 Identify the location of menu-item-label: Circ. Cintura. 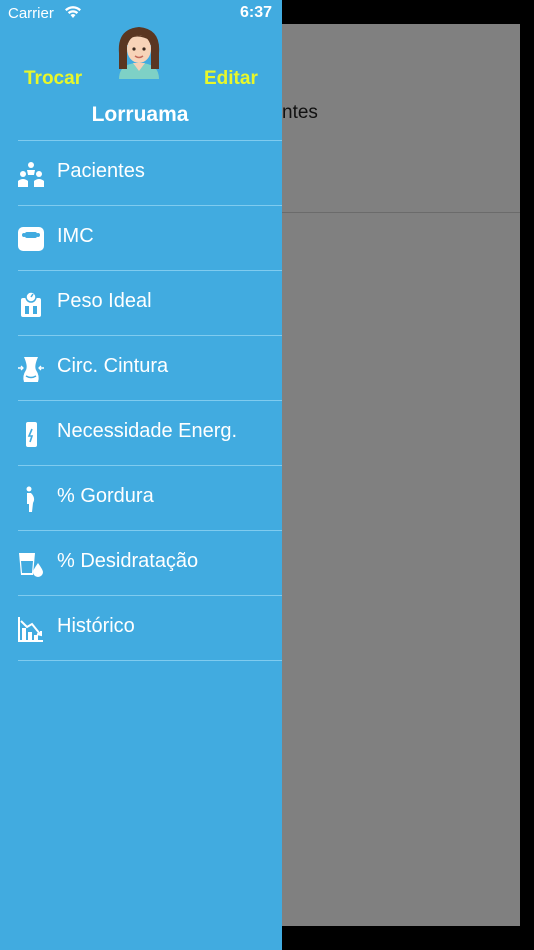
(113, 366).